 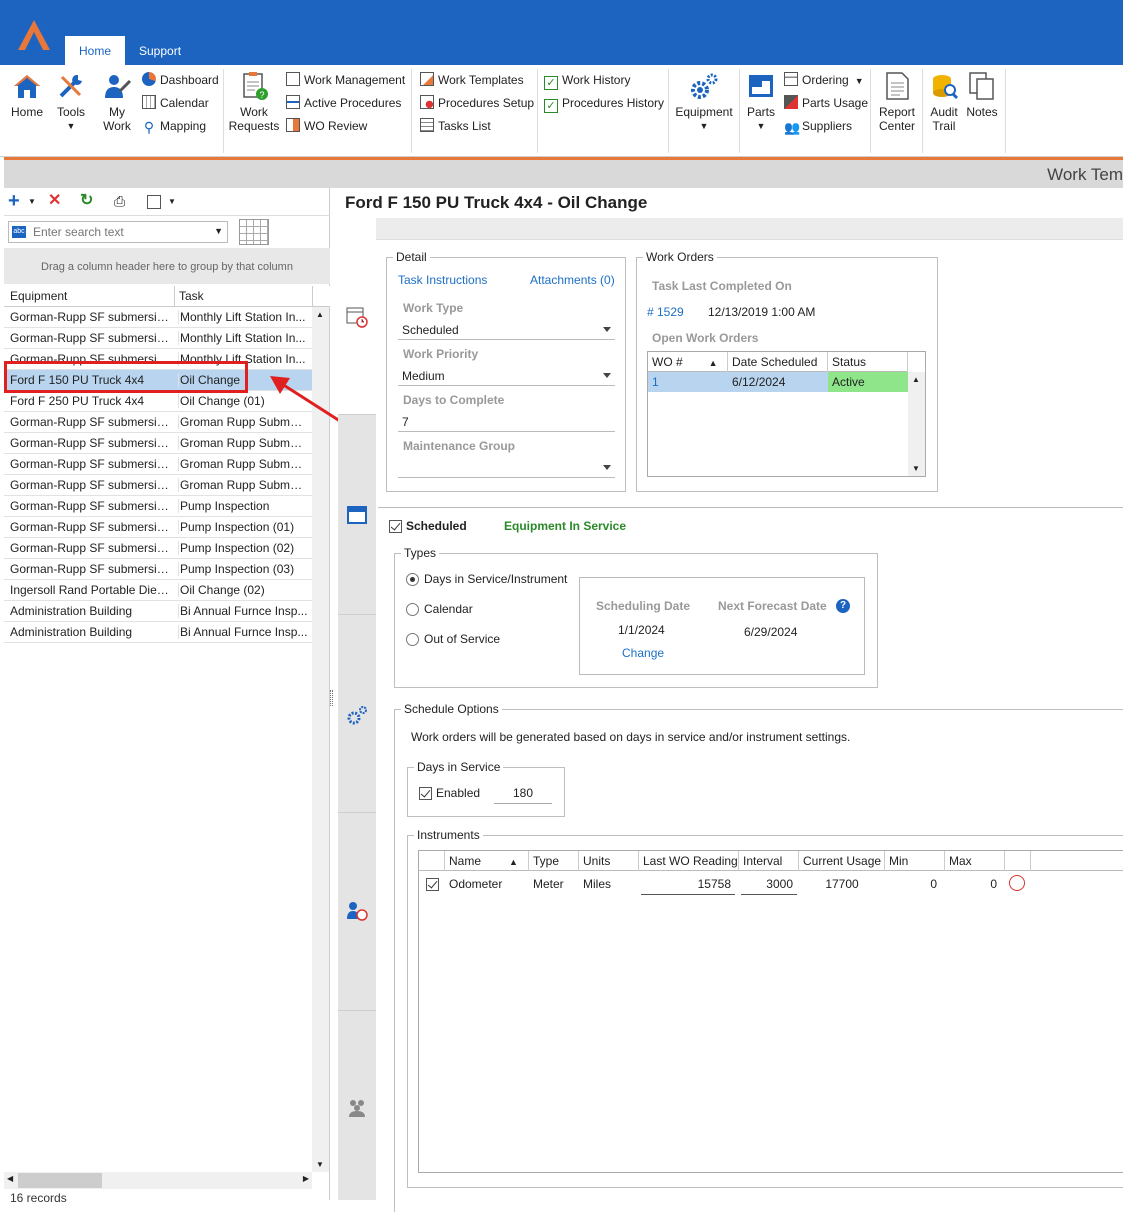 I want to click on column-header-wo: WO # ▲, so click(x=688, y=362).